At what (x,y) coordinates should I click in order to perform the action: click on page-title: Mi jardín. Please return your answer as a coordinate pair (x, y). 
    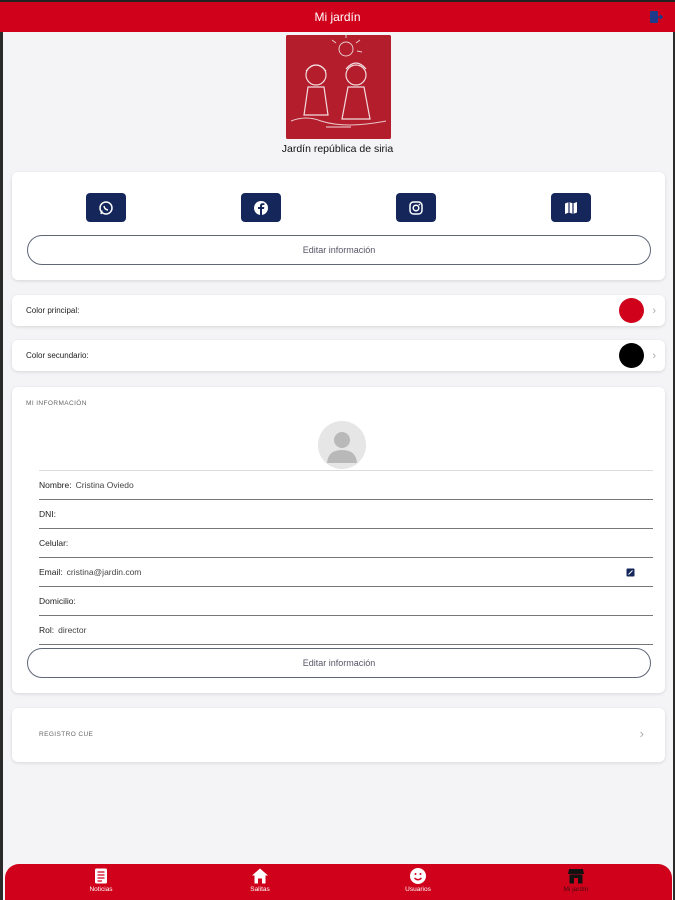
    Looking at the image, I should click on (337, 17).